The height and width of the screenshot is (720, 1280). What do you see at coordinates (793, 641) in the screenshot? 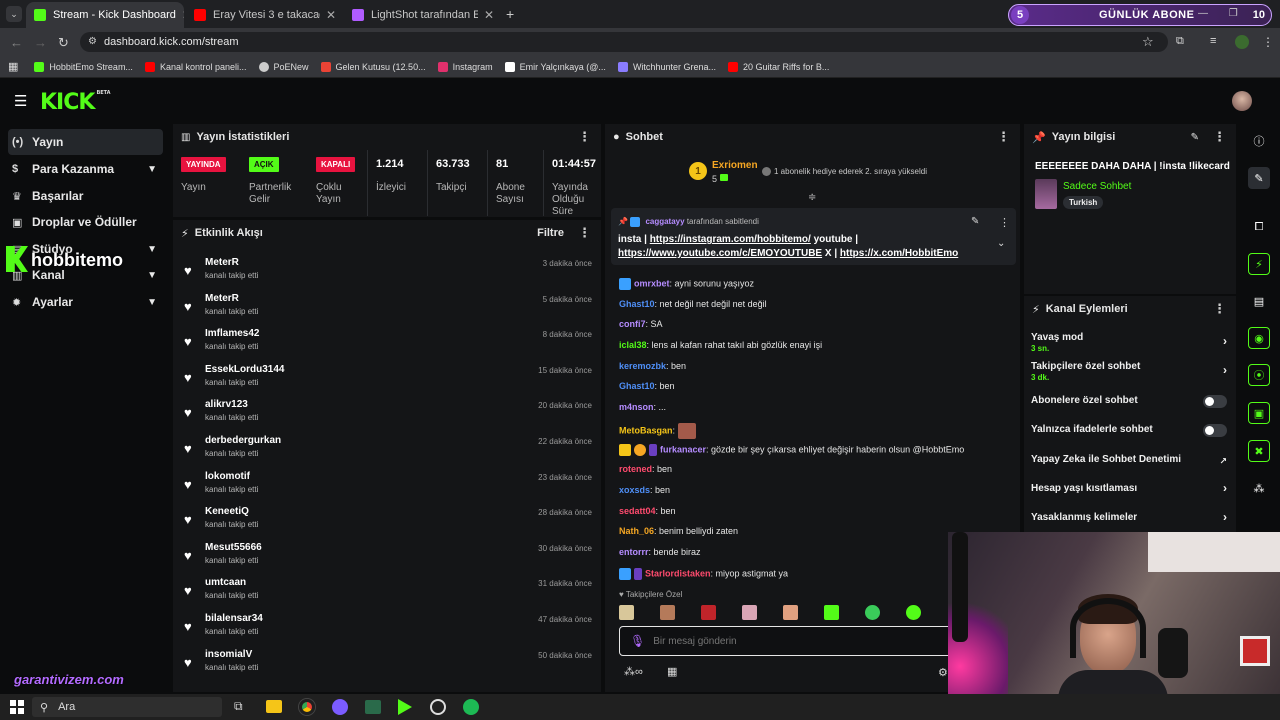
I see `chat-message-input` at bounding box center [793, 641].